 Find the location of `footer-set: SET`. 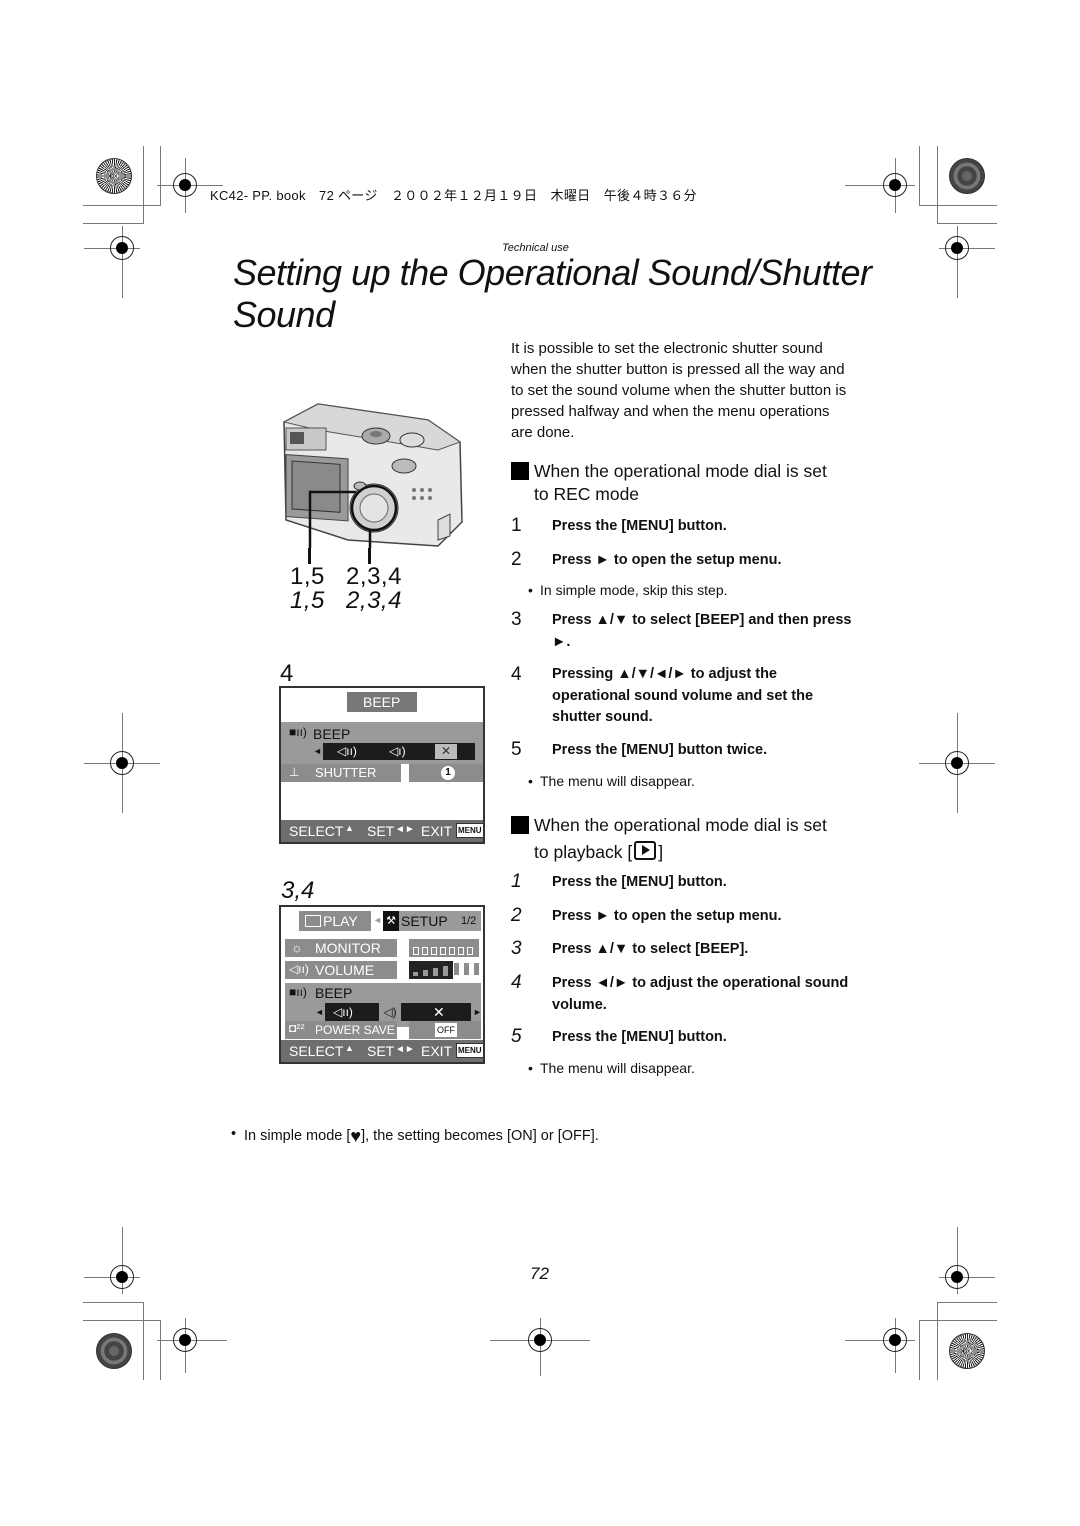

footer-set: SET is located at coordinates (381, 1051).